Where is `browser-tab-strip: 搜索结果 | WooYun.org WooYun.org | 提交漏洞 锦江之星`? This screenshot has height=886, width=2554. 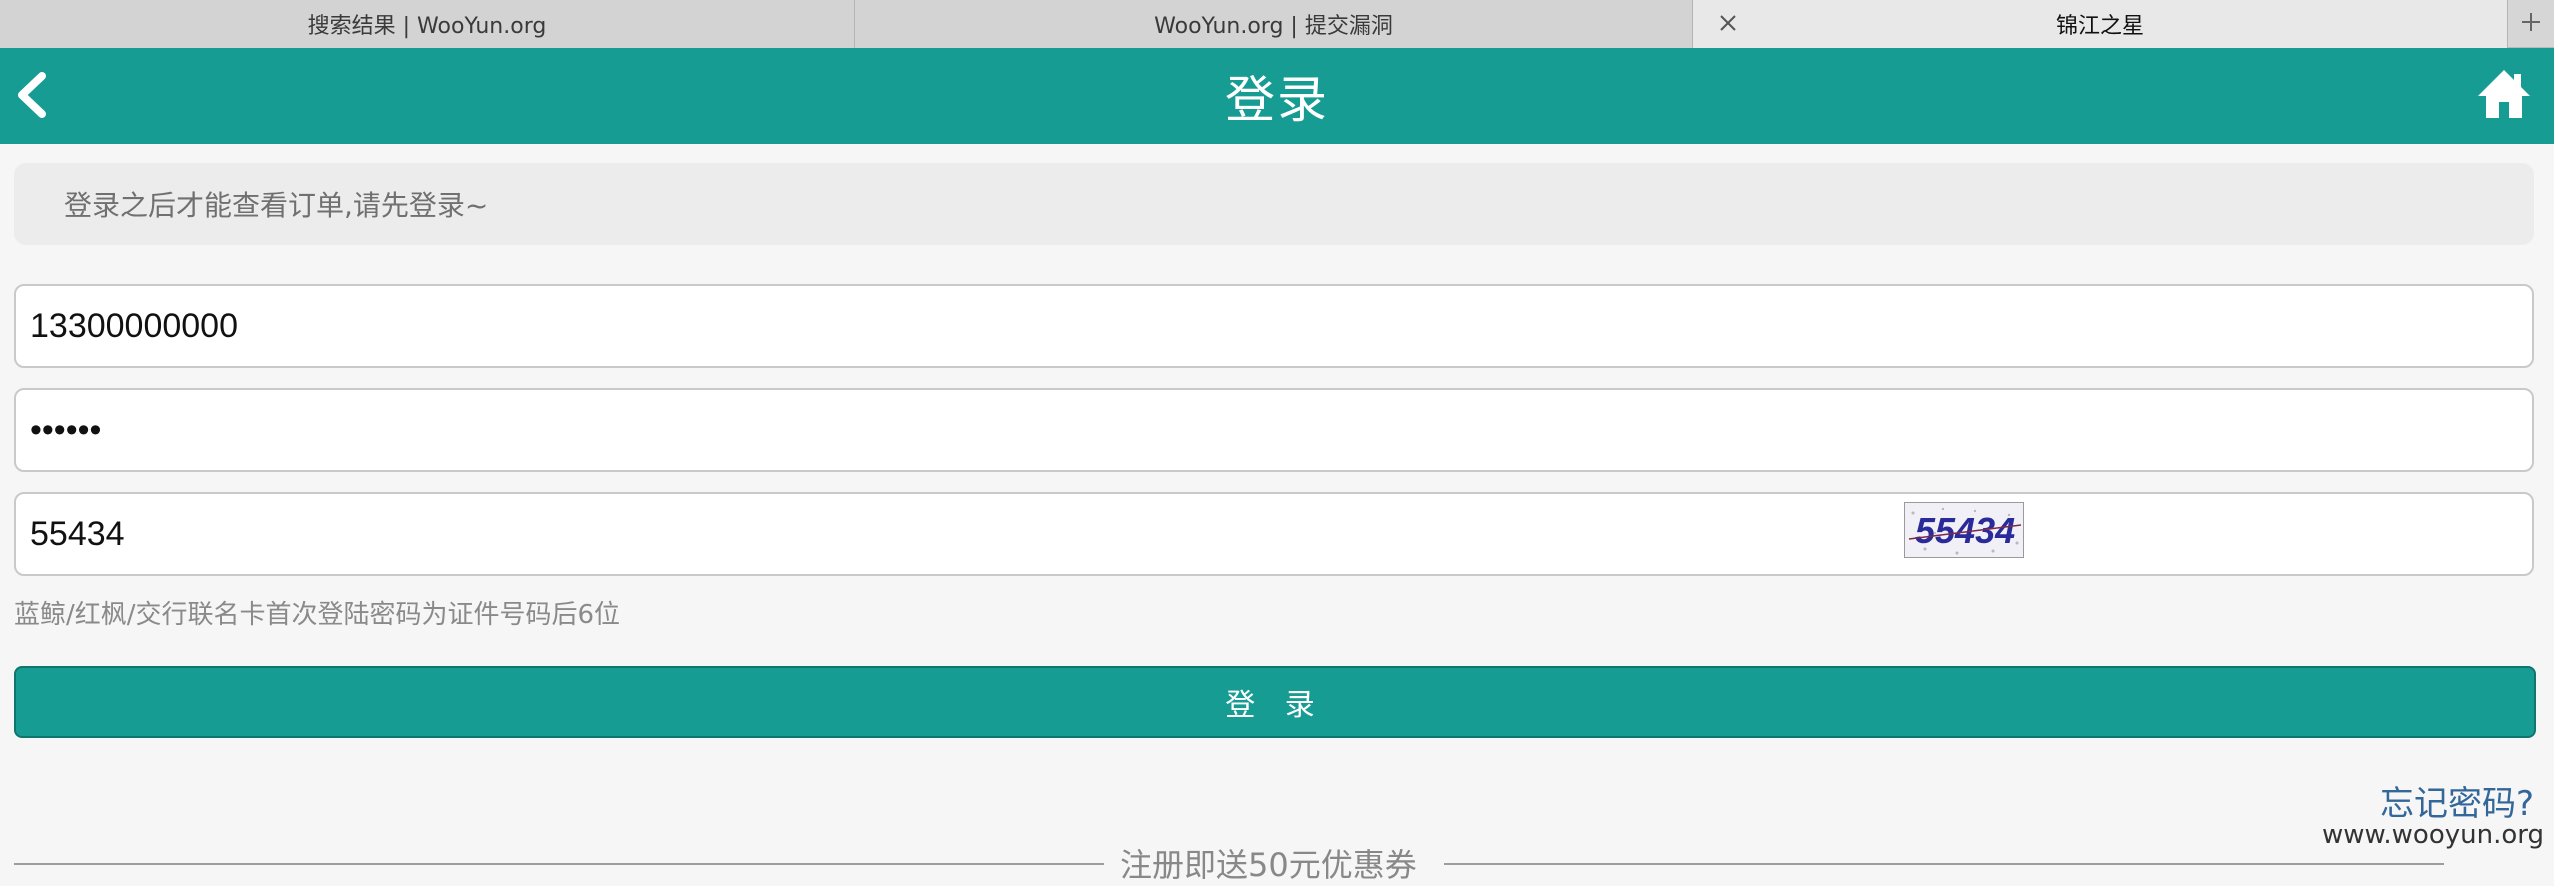
browser-tab-strip: 搜索结果 | WooYun.org WooYun.org | 提交漏洞 锦江之星 is located at coordinates (1277, 24).